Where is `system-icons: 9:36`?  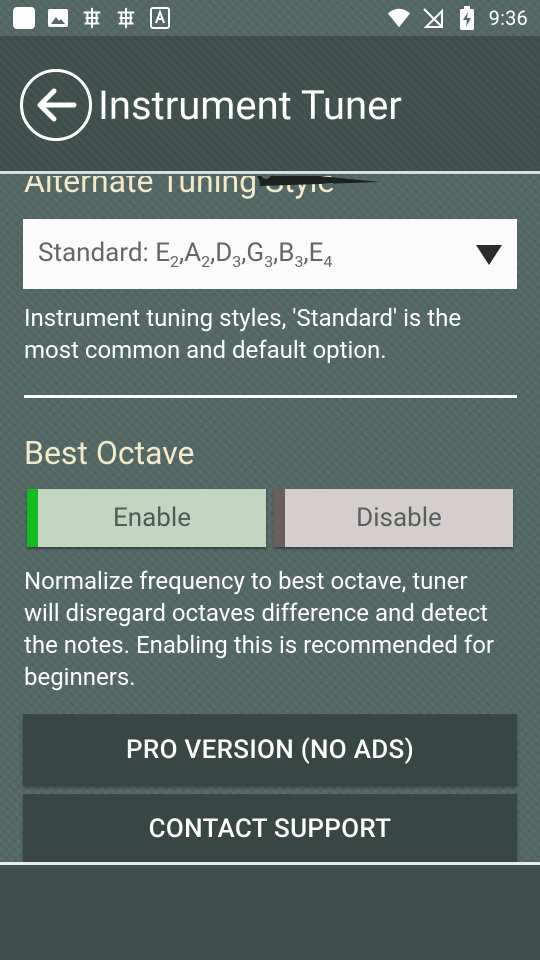
system-icons: 9:36 is located at coordinates (457, 18).